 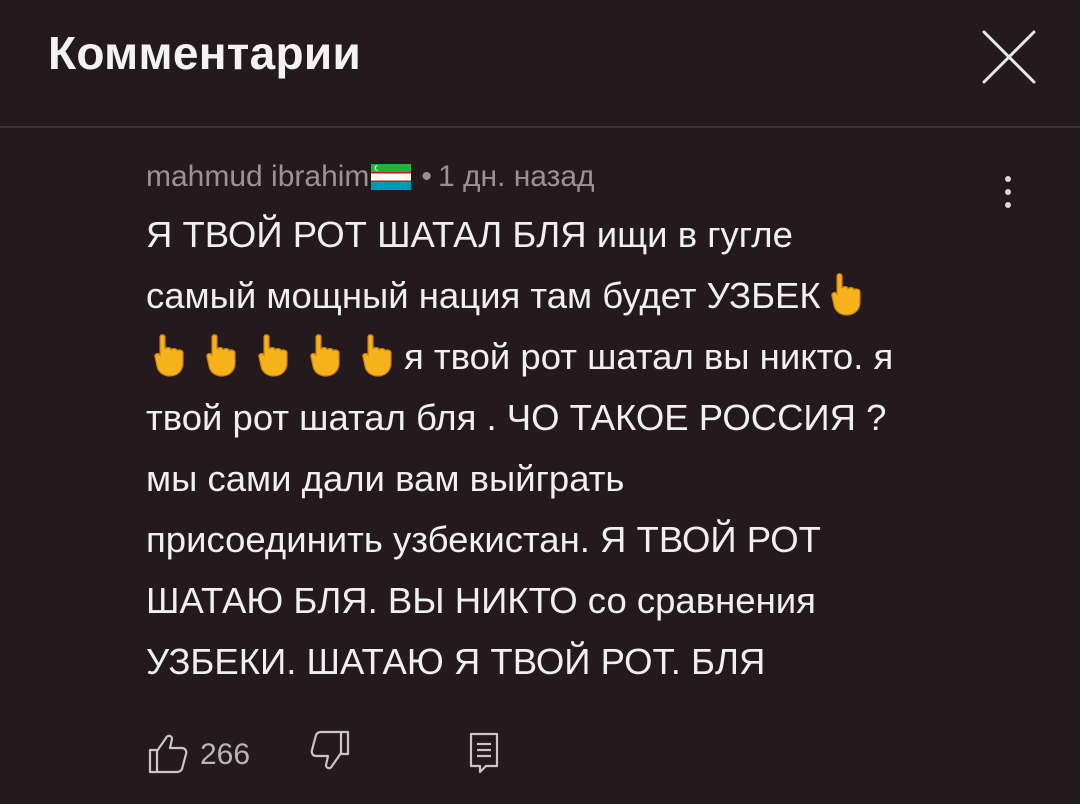 I want to click on like-button, so click(x=168, y=753).